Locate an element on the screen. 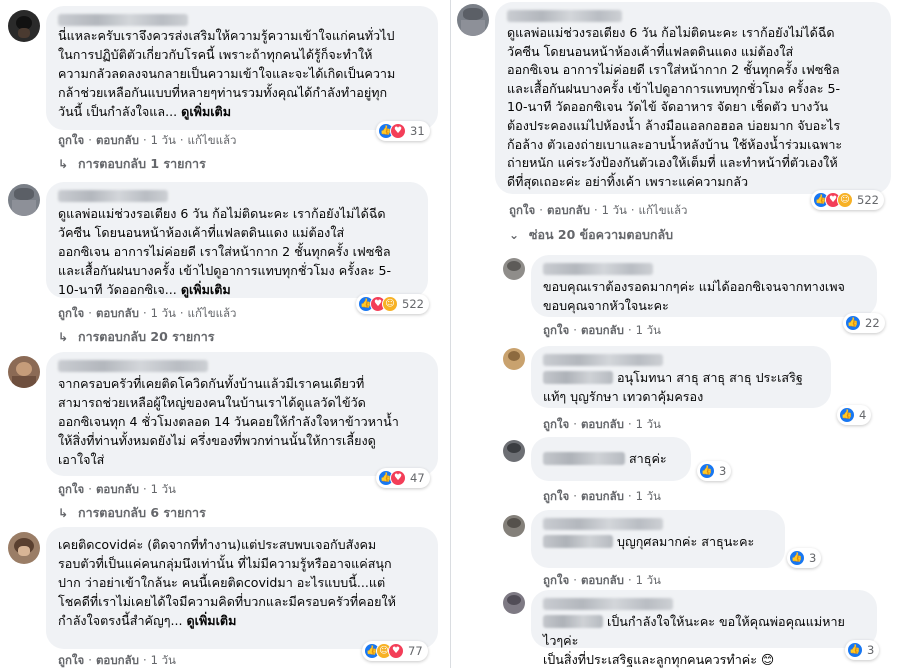  replies-count-label: การตอบกลับ 6 รายการ is located at coordinates (142, 512).